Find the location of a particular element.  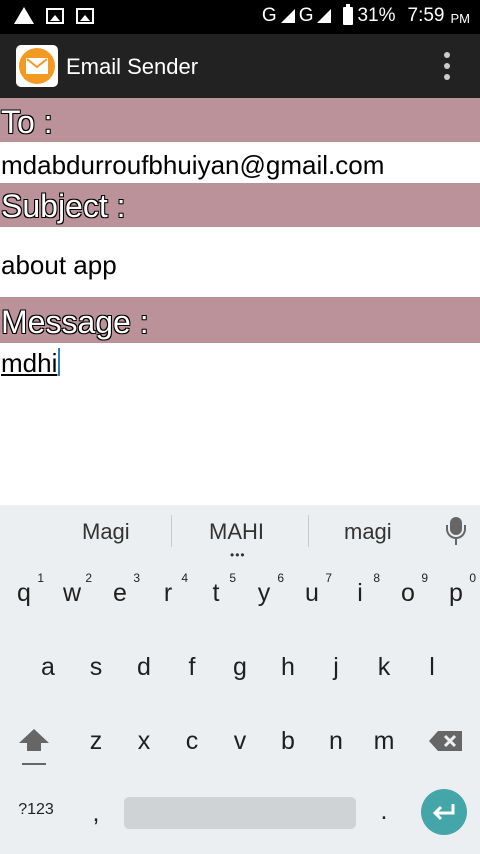

key-label: n is located at coordinates (336, 741).